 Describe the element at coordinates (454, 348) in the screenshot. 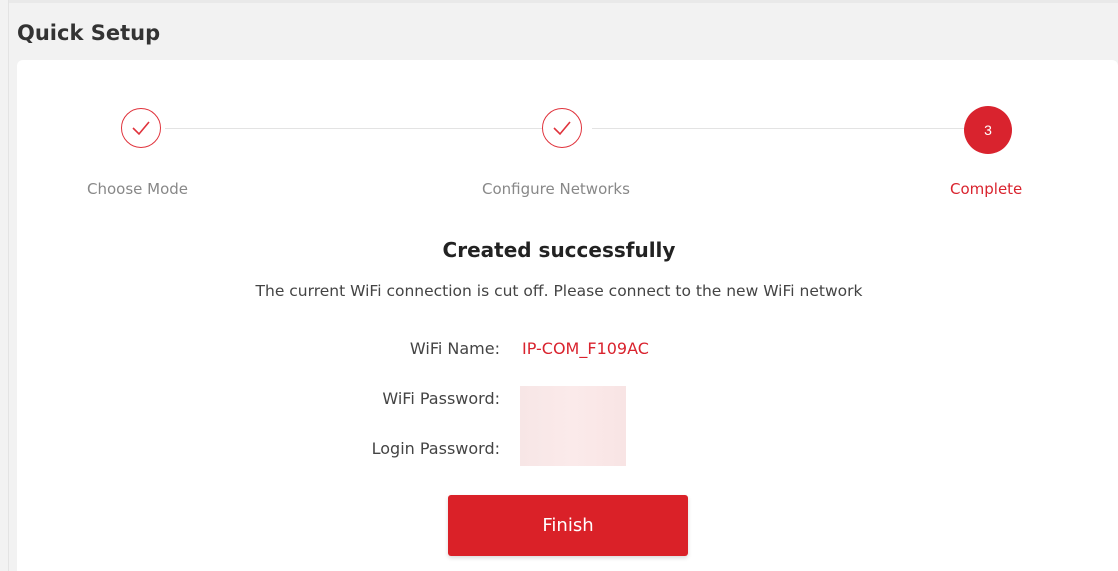

I see `wifi-name-label: WiFi Name:` at that location.